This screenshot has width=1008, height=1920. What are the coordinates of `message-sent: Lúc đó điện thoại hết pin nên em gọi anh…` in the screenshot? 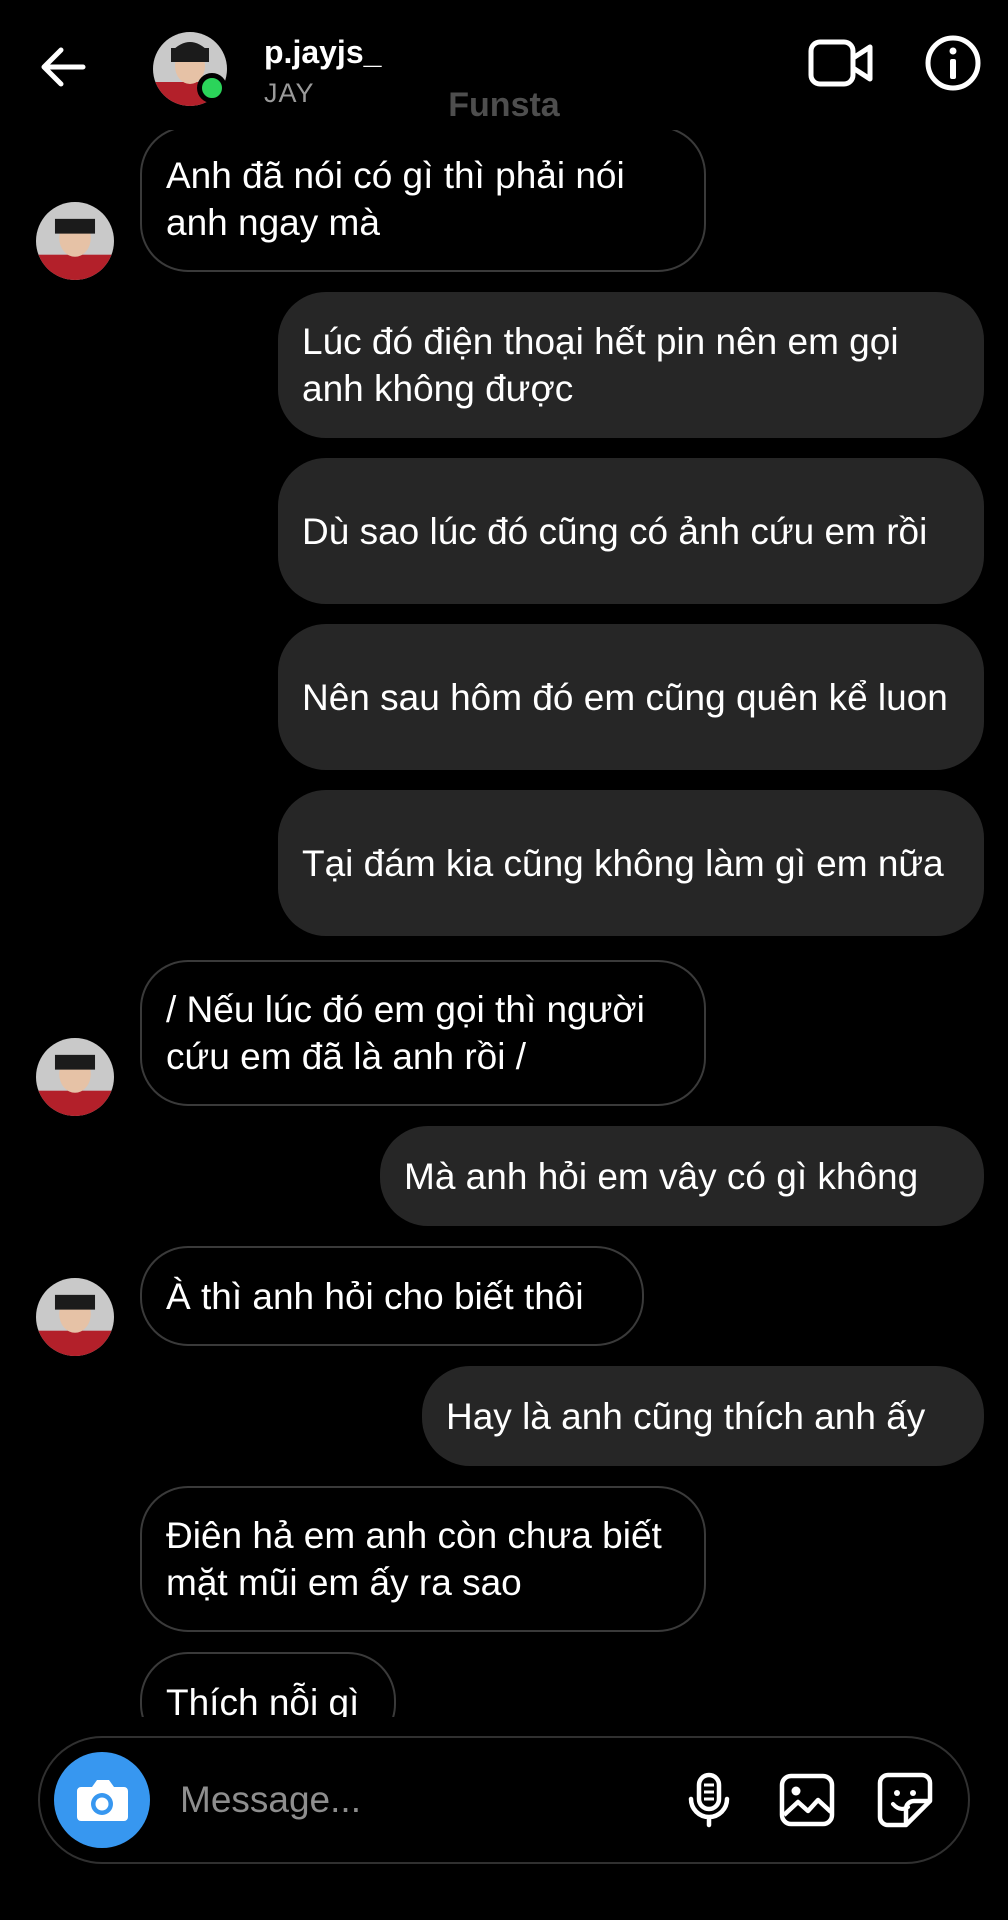 It's located at (631, 365).